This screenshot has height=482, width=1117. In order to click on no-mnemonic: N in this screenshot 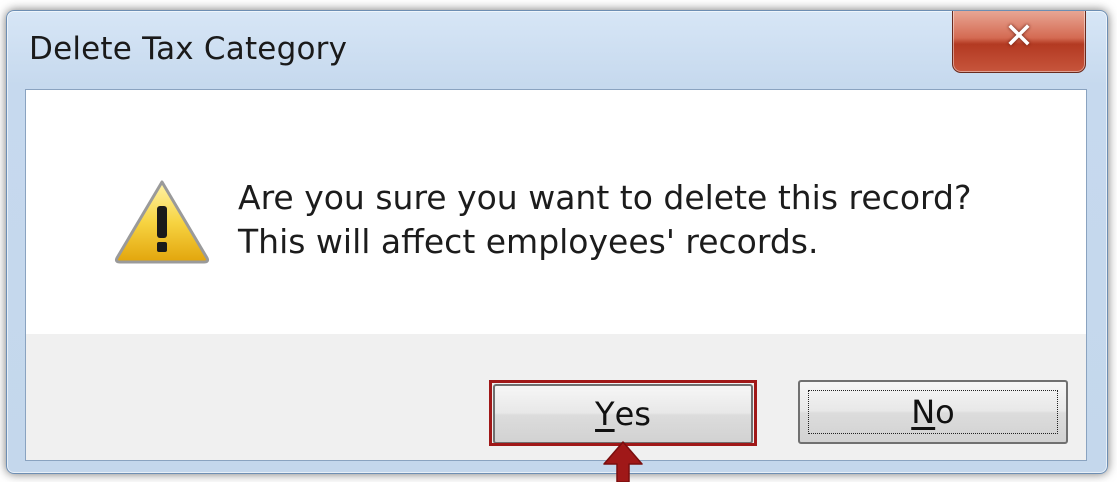, I will do `click(923, 412)`.